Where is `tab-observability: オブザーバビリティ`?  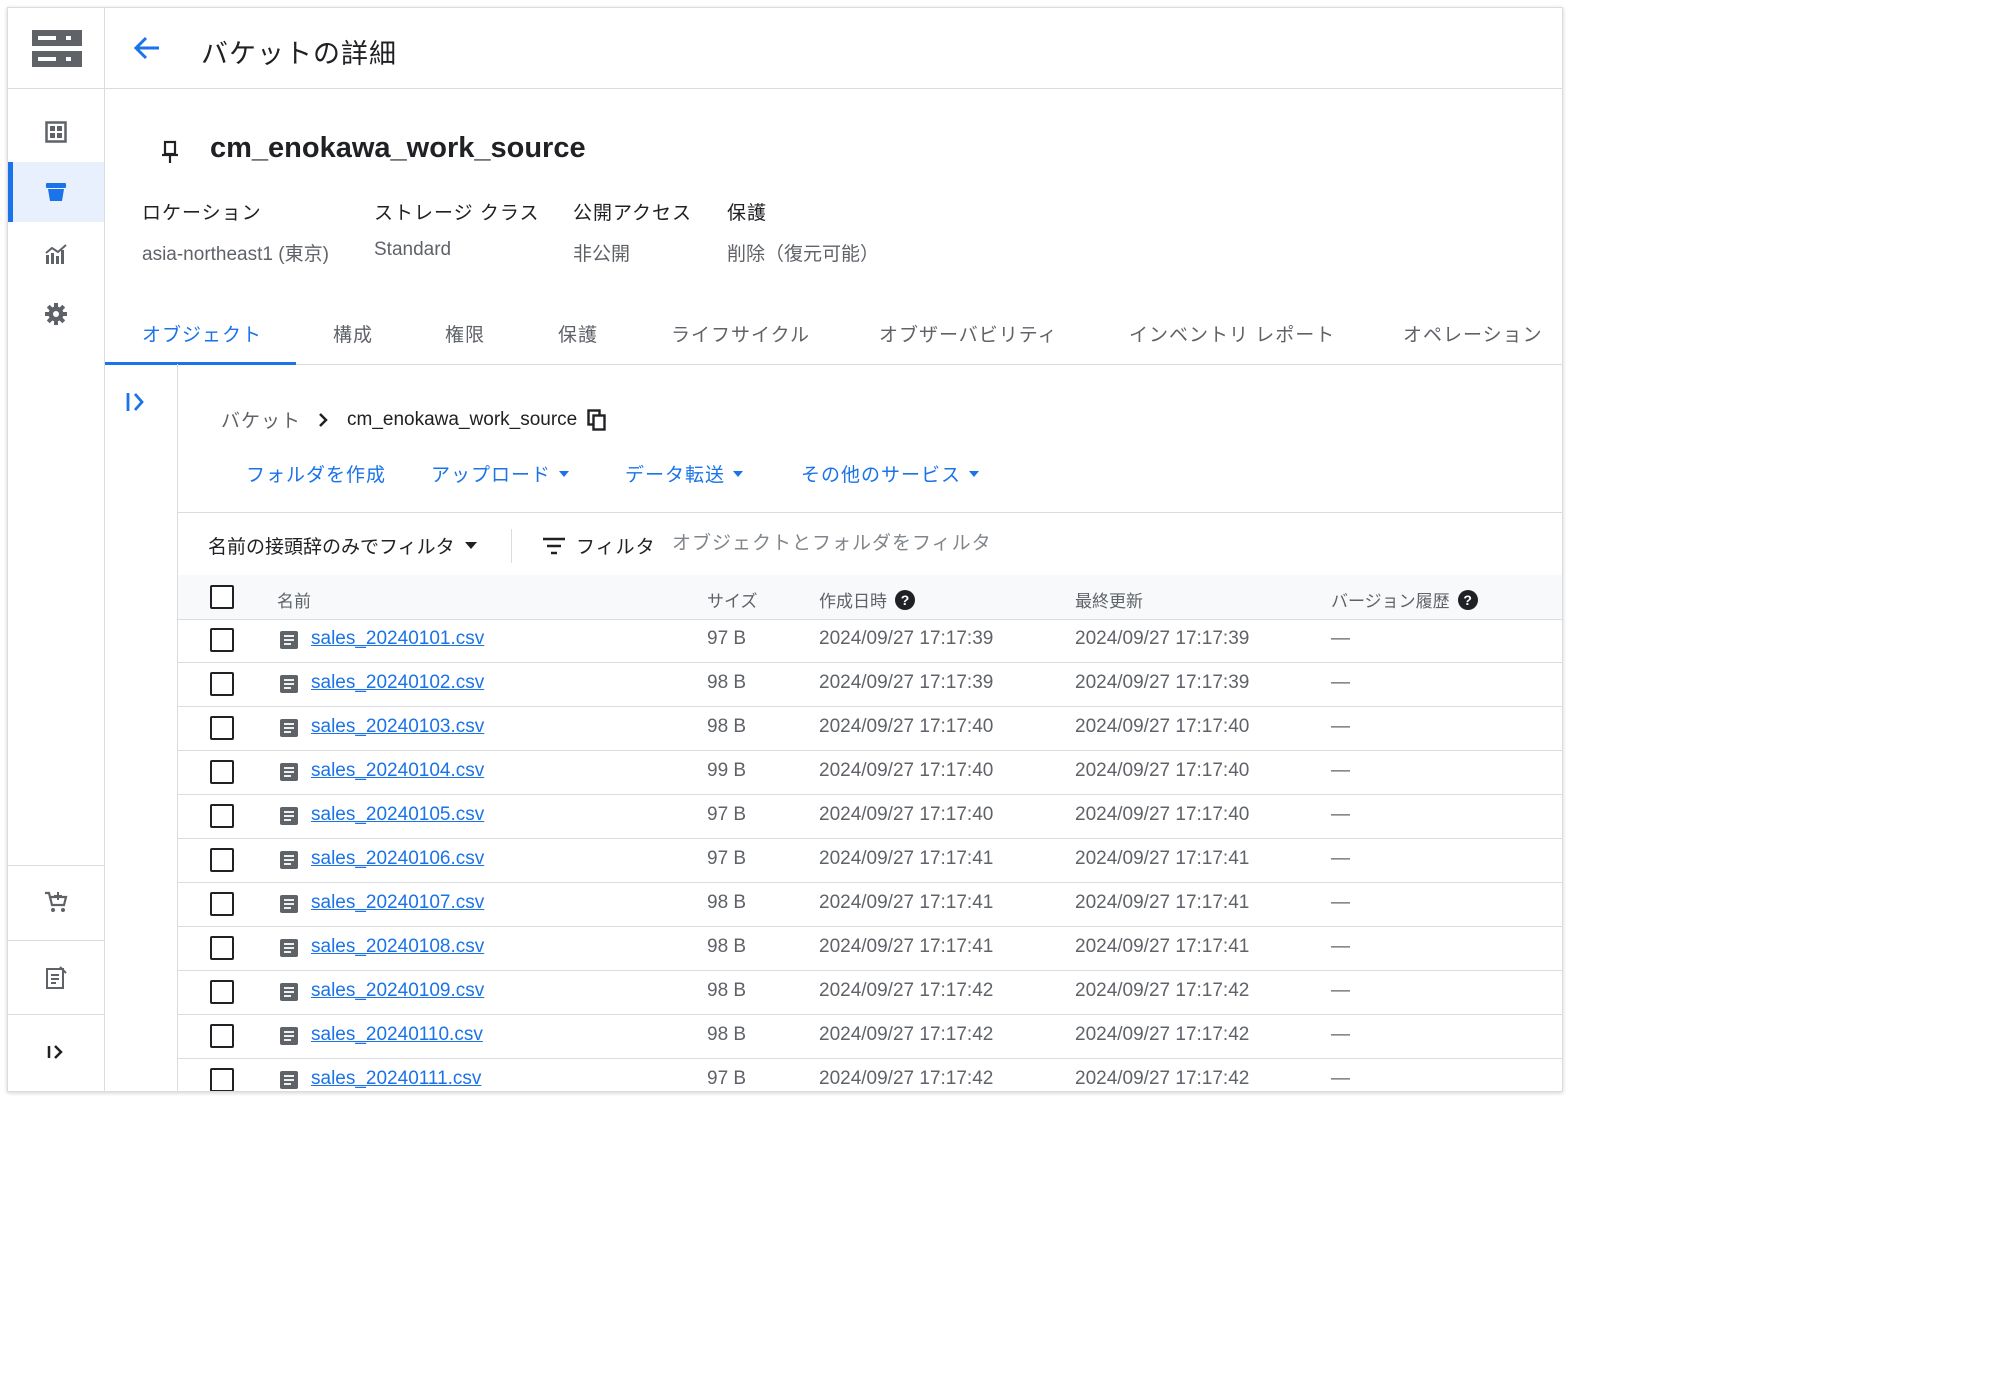
tab-observability: オブザーバビリティ is located at coordinates (968, 333).